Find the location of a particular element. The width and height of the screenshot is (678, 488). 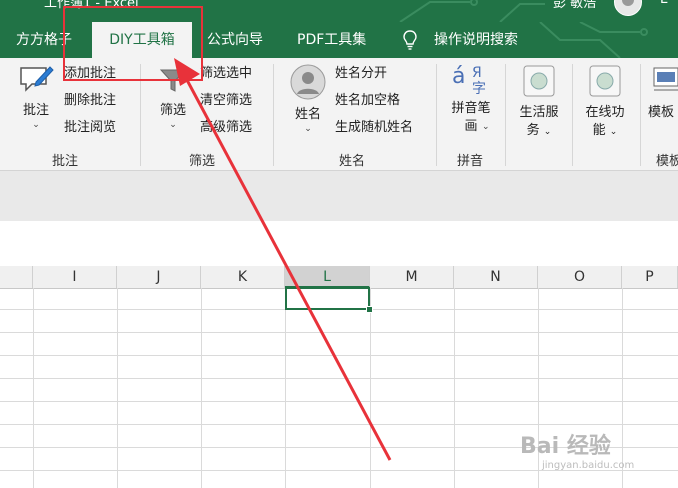

watermark-text: Bai 经验 is located at coordinates (565, 446).